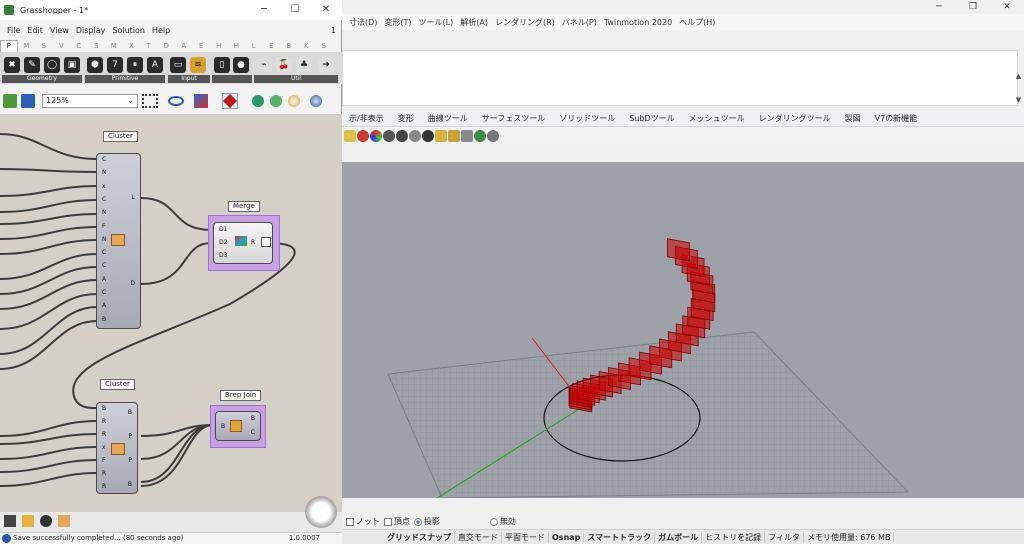 The width and height of the screenshot is (1024, 544). Describe the element at coordinates (454, 136) in the screenshot. I see `sun-icon` at that location.